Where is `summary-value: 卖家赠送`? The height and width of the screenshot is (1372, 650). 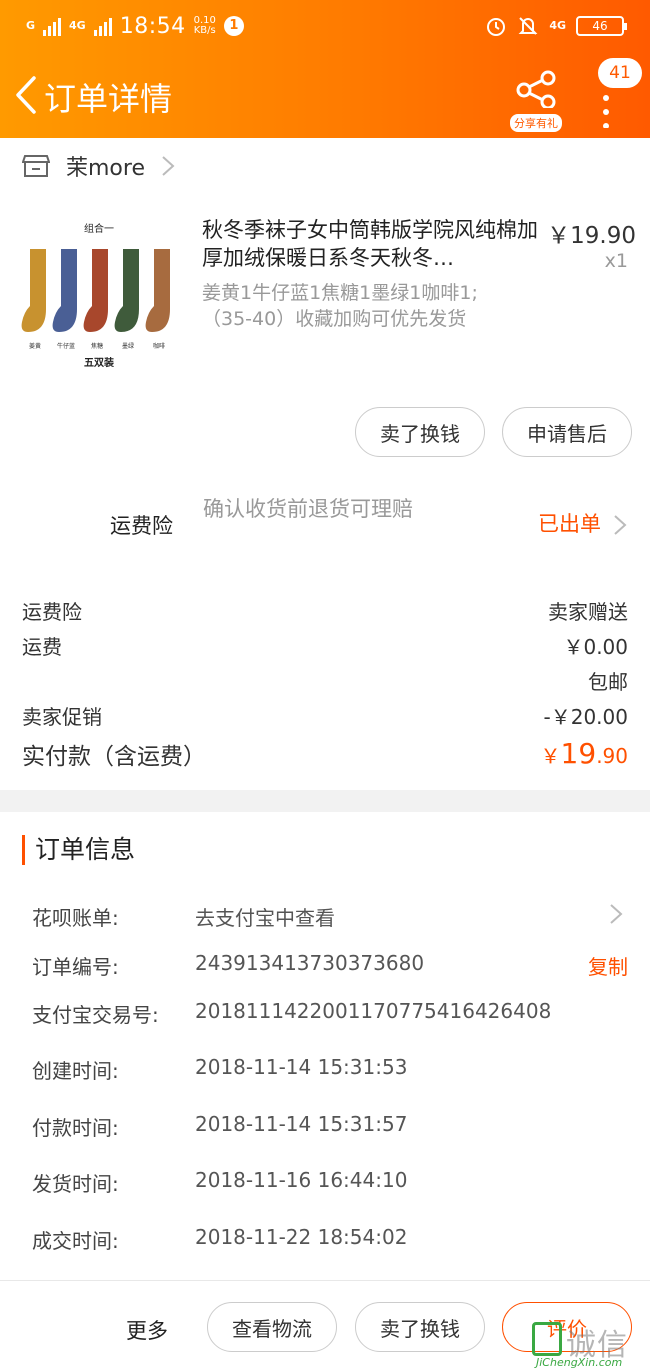
summary-value: 卖家赠送 is located at coordinates (588, 612).